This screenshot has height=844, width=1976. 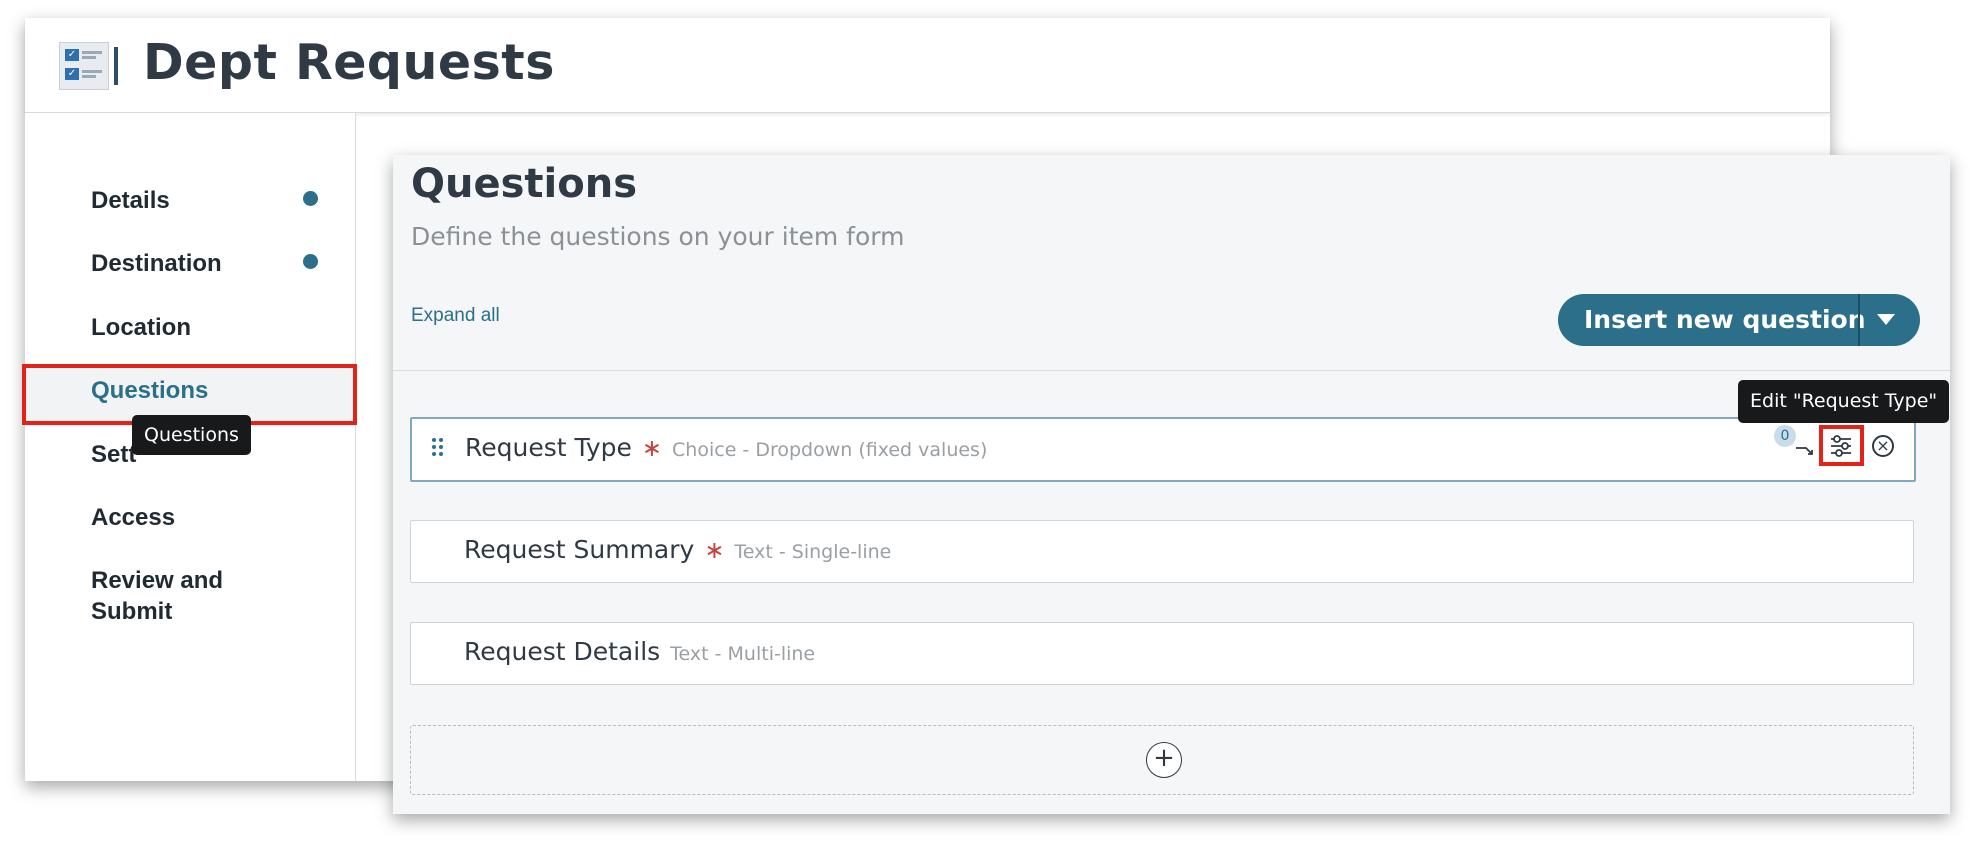 I want to click on question-row-request-summary: Request Summary ∗ Text - Single-line, so click(x=1162, y=551).